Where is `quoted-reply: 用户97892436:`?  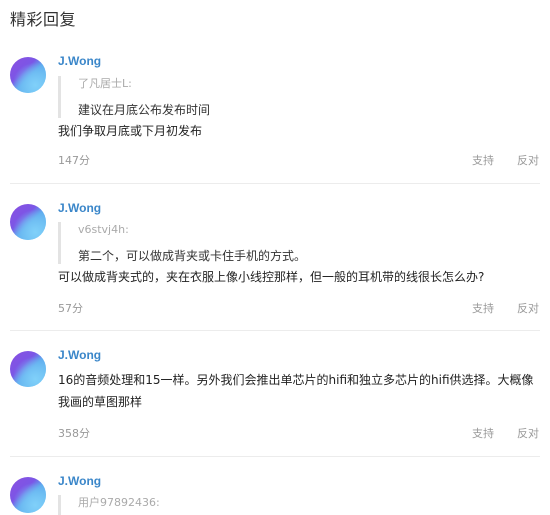 quoted-reply: 用户97892436: is located at coordinates (293, 505).